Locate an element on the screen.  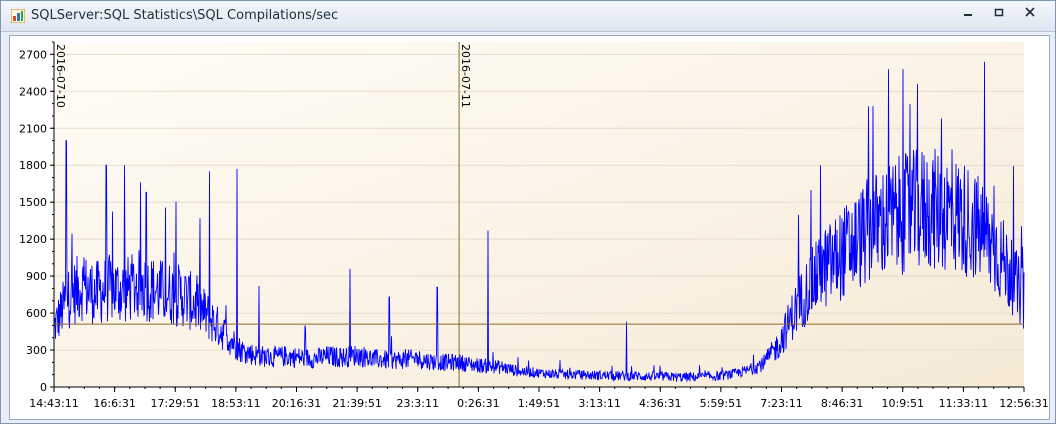
close-button is located at coordinates (1036, 16).